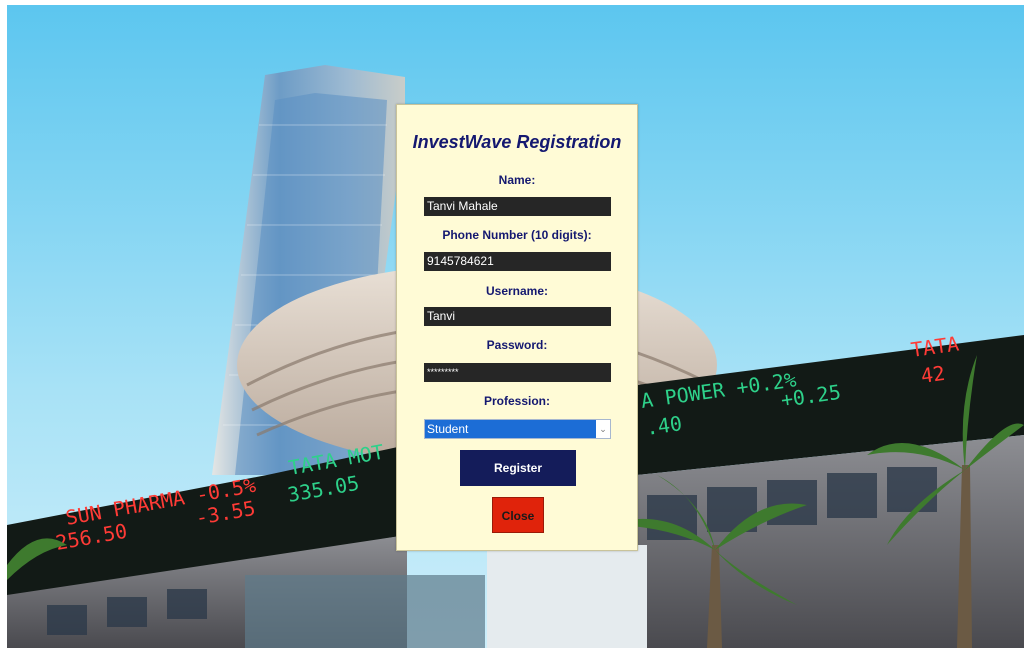  I want to click on ticker-power-price: .40, so click(663, 425).